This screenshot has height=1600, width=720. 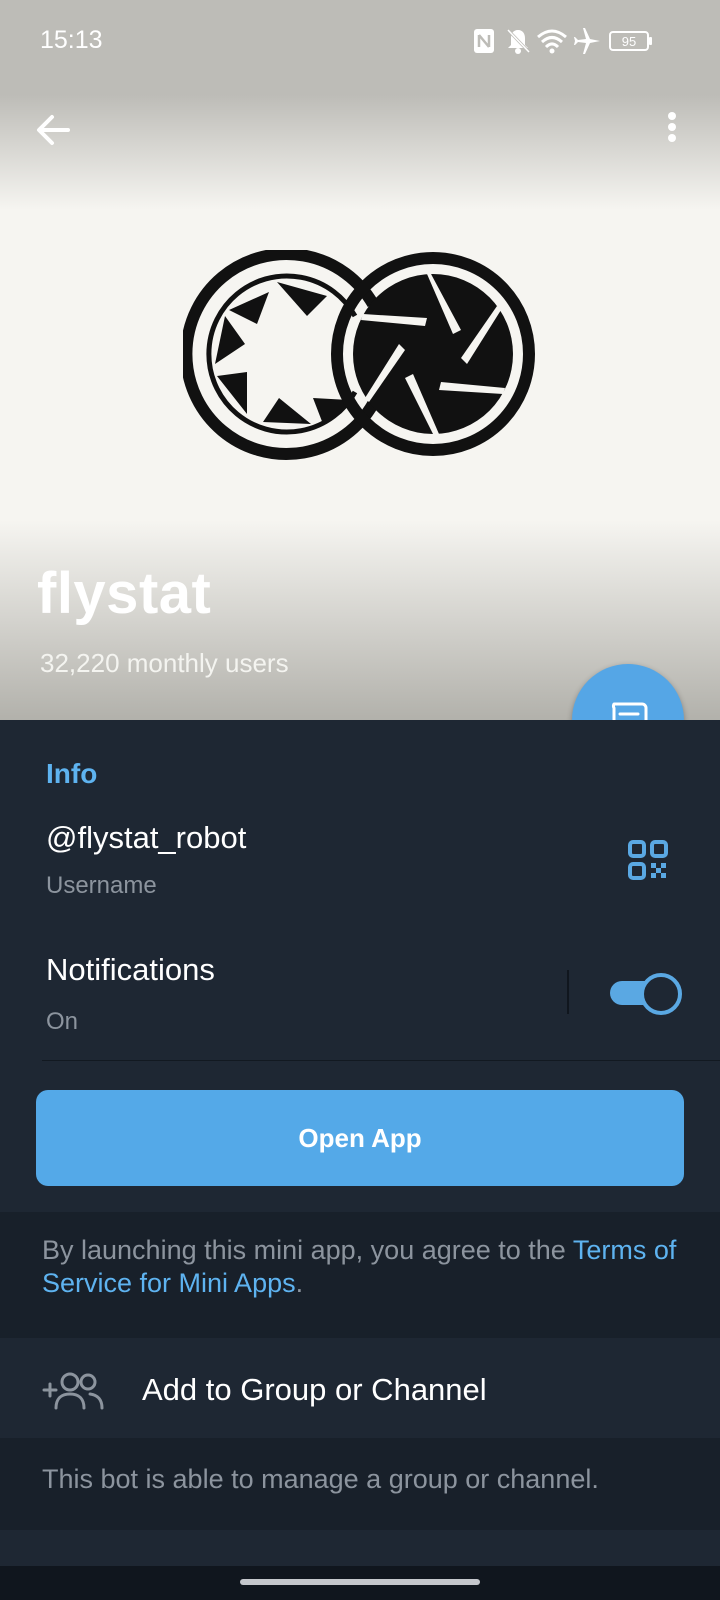 I want to click on notifications-title: Notifications, so click(x=130, y=970).